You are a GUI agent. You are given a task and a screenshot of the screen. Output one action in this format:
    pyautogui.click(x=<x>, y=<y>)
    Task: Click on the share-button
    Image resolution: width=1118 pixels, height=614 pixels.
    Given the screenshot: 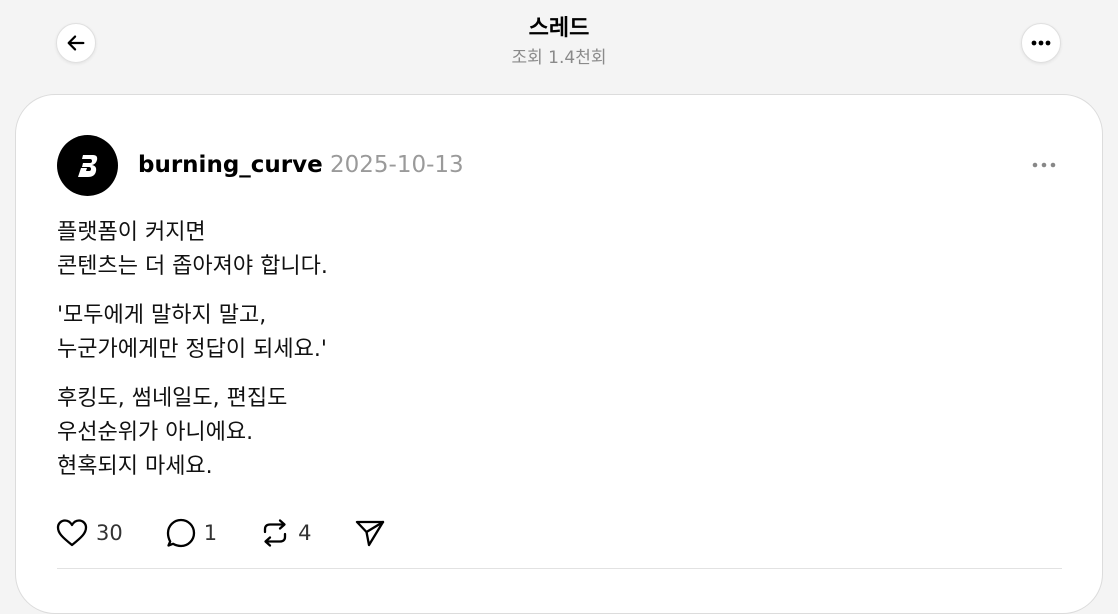 What is the action you would take?
    pyautogui.click(x=370, y=533)
    